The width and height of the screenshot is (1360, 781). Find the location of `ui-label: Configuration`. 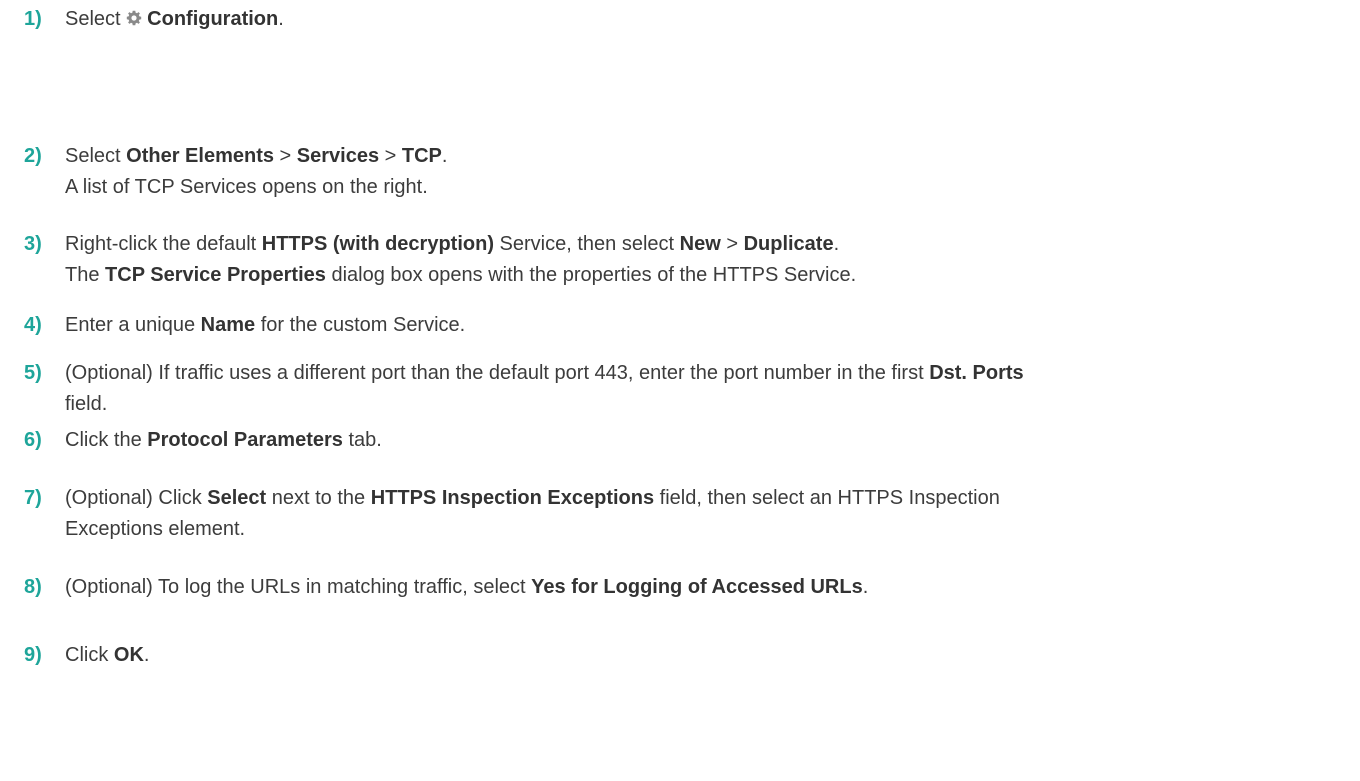

ui-label: Configuration is located at coordinates (213, 19).